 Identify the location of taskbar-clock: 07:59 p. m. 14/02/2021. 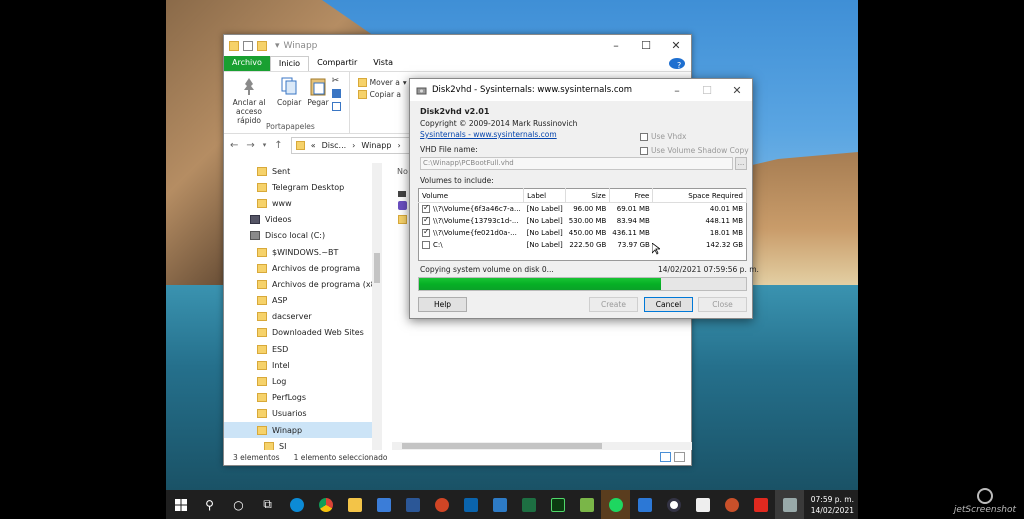
(834, 505).